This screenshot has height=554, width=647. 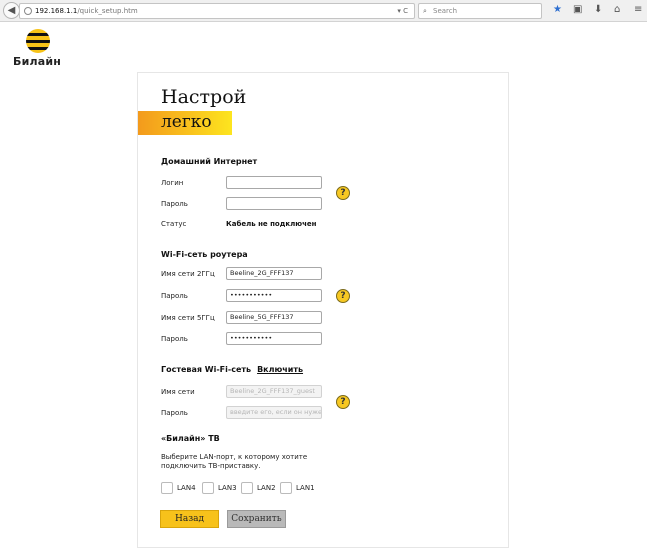 I want to click on section-guest-wifi: Гостевая Wi-Fi-сеть Включить, so click(x=232, y=369).